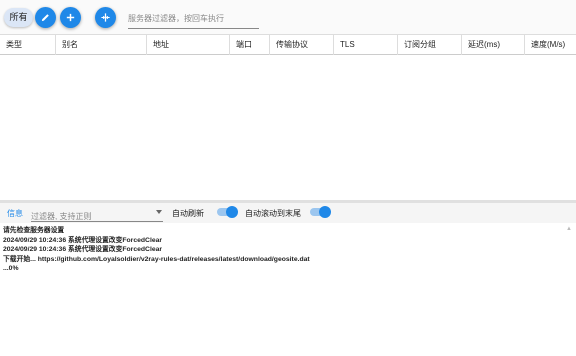 The width and height of the screenshot is (576, 356). What do you see at coordinates (302, 45) in the screenshot?
I see `col-transport: 传输协议` at bounding box center [302, 45].